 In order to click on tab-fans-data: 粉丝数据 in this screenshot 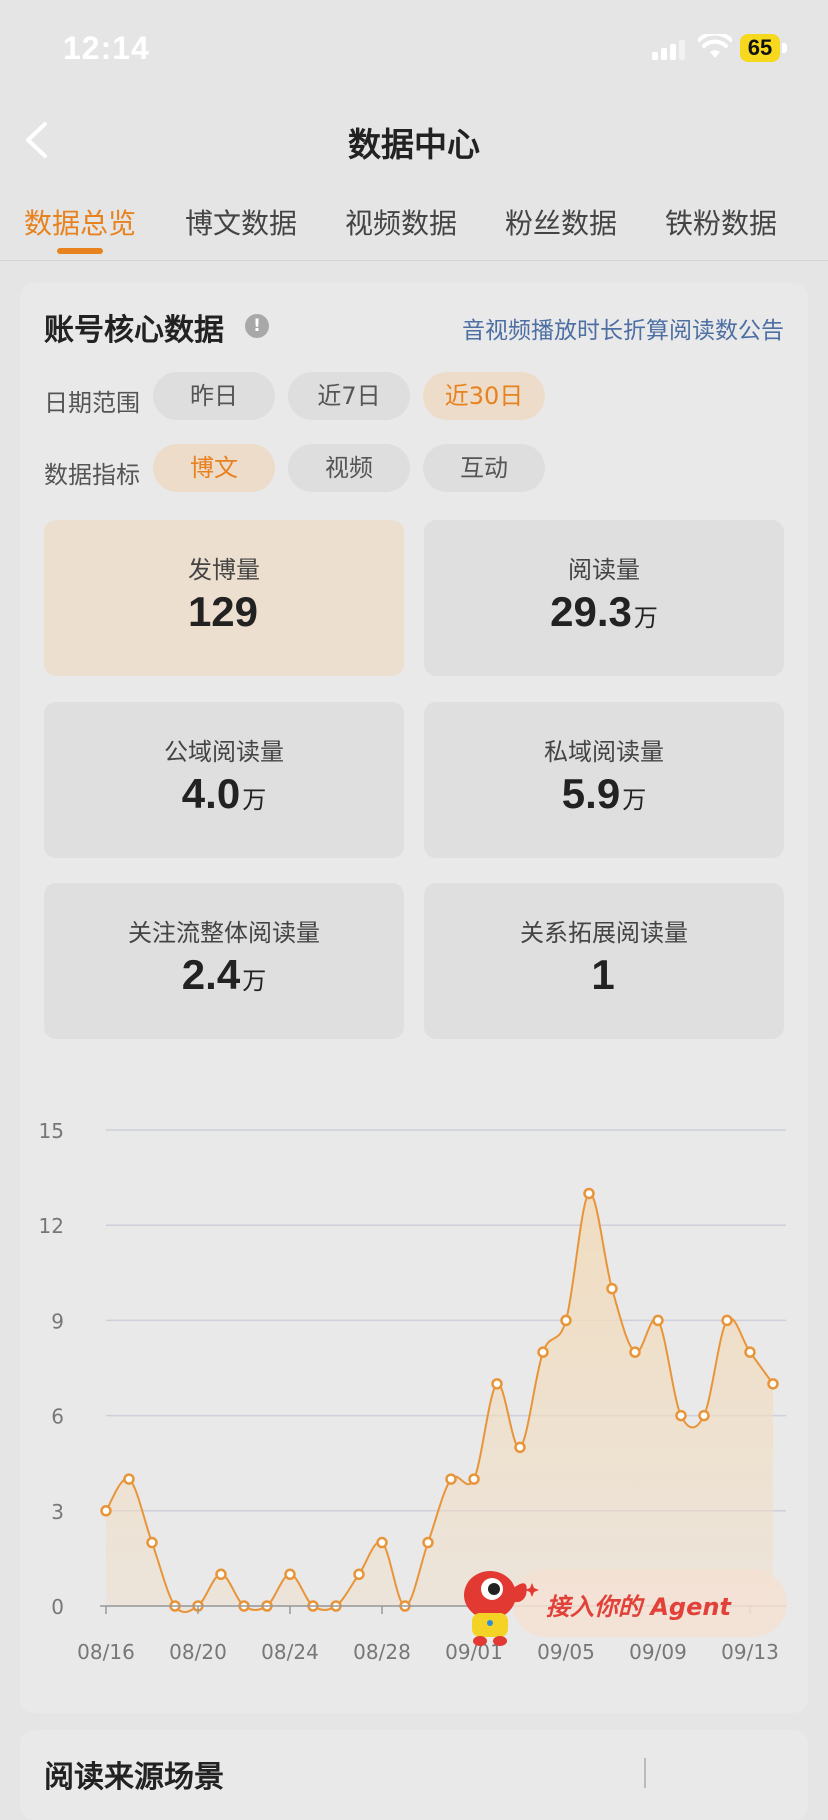, I will do `click(561, 222)`.